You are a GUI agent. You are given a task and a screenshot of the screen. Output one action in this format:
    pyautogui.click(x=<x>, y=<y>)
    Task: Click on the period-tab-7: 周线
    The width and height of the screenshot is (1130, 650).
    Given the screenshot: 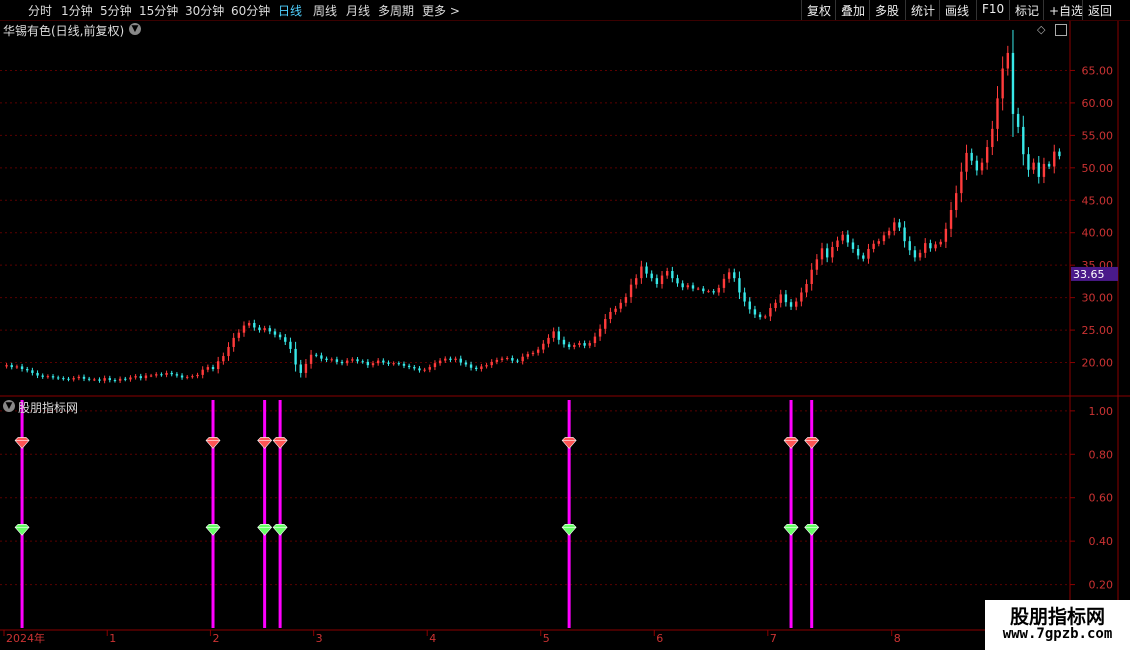 What is the action you would take?
    pyautogui.click(x=325, y=10)
    